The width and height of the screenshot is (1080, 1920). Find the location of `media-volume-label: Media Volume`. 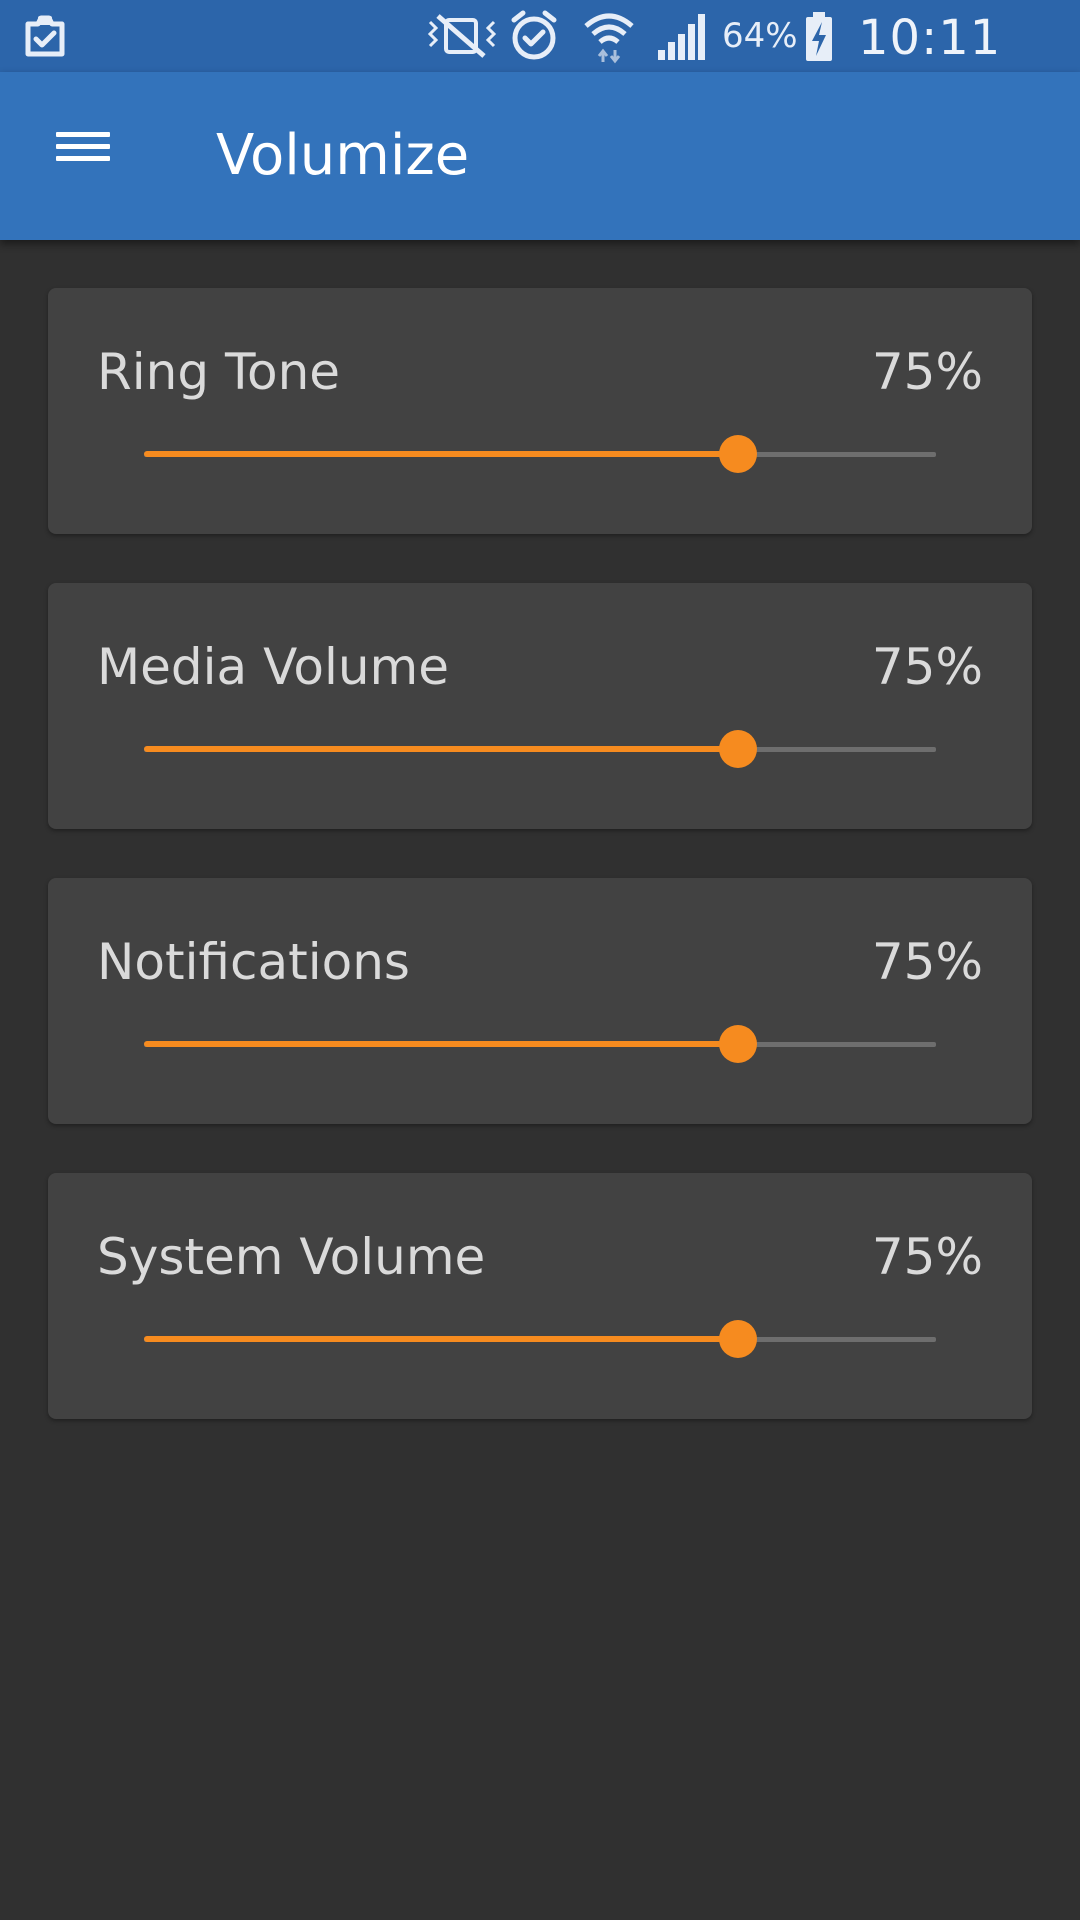

media-volume-label: Media Volume is located at coordinates (273, 667).